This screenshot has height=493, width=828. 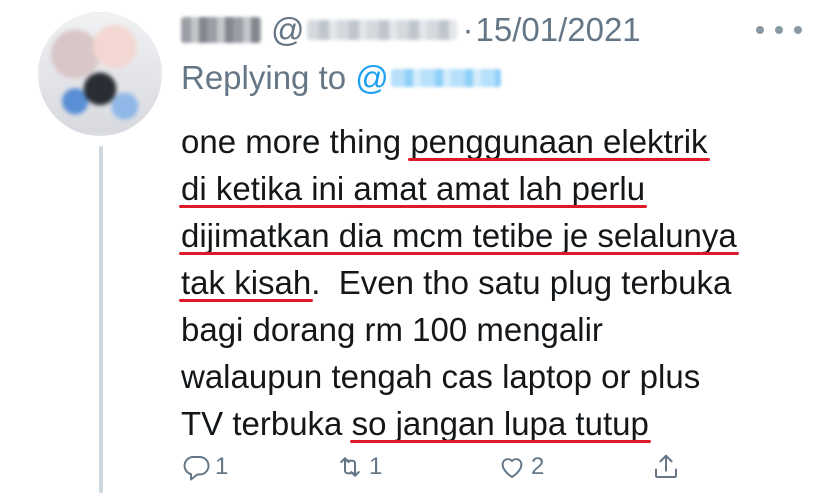 What do you see at coordinates (413, 188) in the screenshot?
I see `underlined-phrase: di ketika ini amat amat lah perlu` at bounding box center [413, 188].